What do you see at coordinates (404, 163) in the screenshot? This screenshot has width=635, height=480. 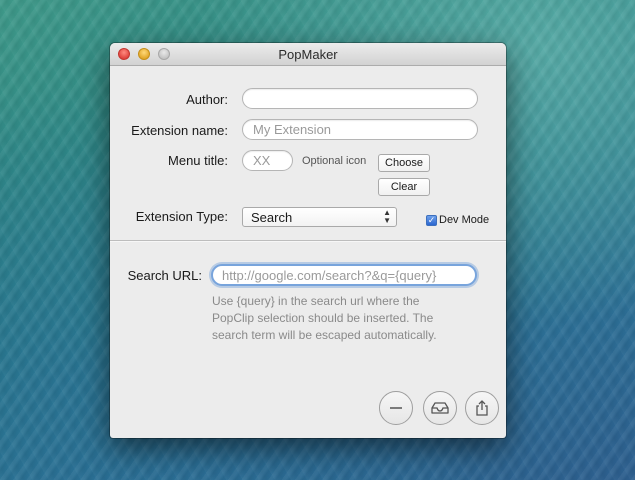 I see `choose-icon-button: Choose` at bounding box center [404, 163].